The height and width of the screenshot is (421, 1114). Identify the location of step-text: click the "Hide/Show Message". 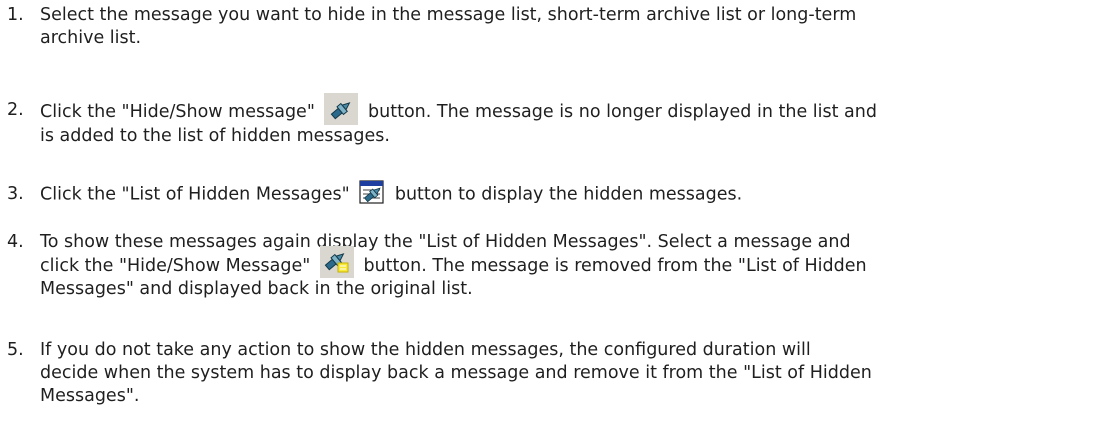
(175, 266).